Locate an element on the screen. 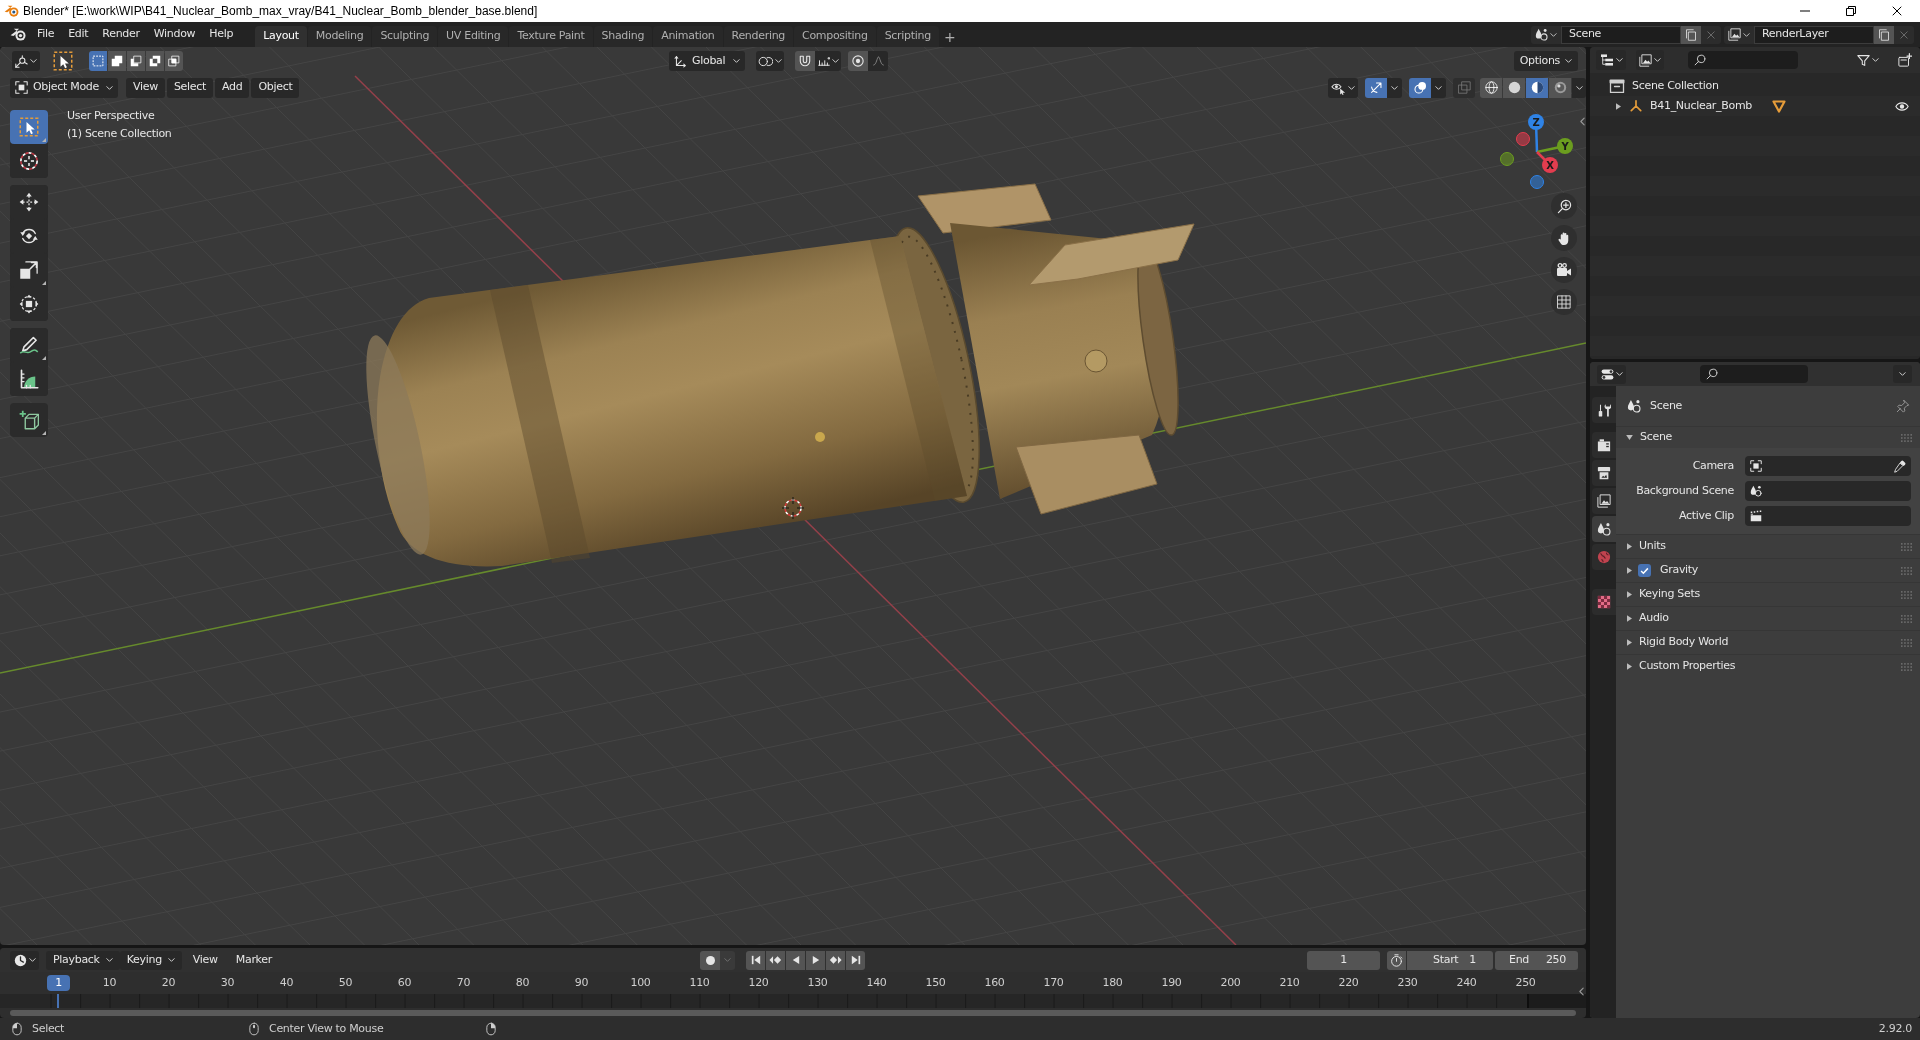 The height and width of the screenshot is (1040, 1920). workspace-tab: Rendering is located at coordinates (758, 36).